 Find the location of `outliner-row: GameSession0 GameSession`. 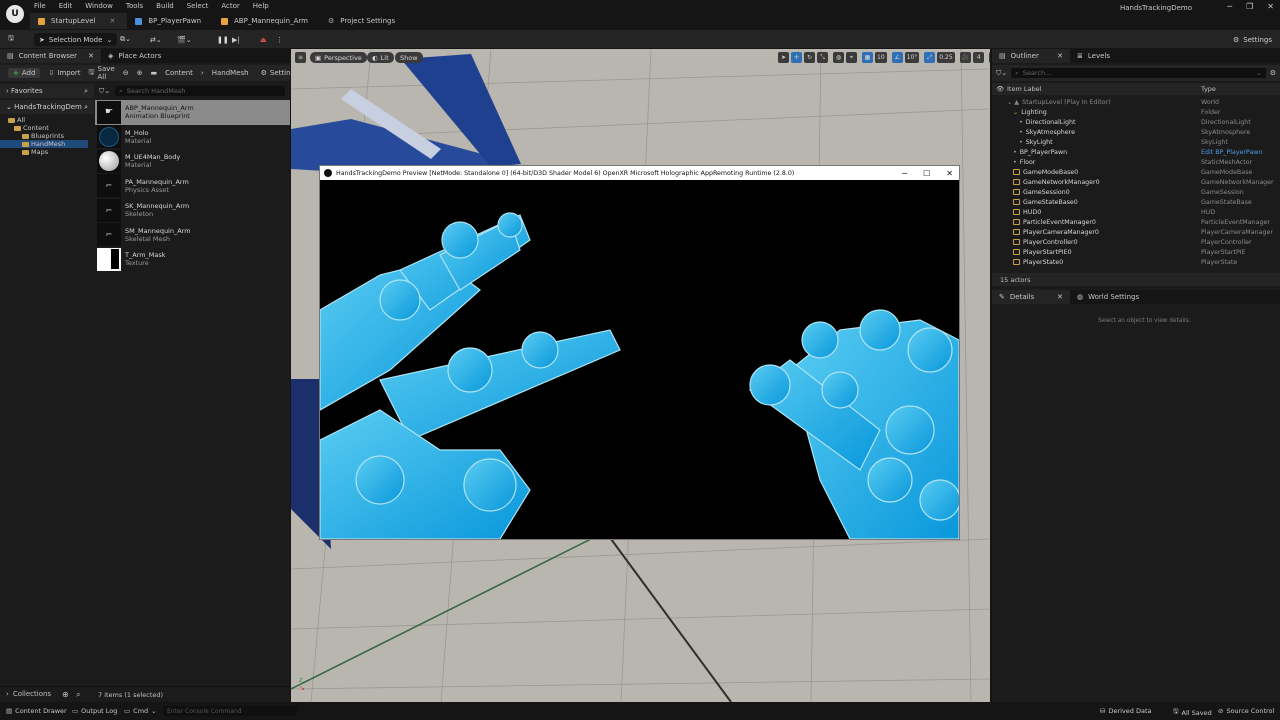

outliner-row: GameSession0 GameSession is located at coordinates (1143, 192).